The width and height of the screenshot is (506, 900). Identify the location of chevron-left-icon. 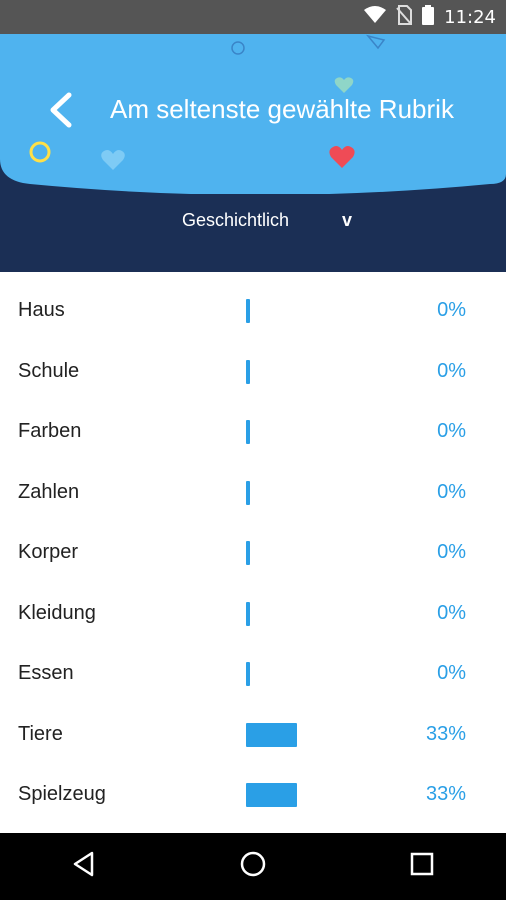
(60, 112).